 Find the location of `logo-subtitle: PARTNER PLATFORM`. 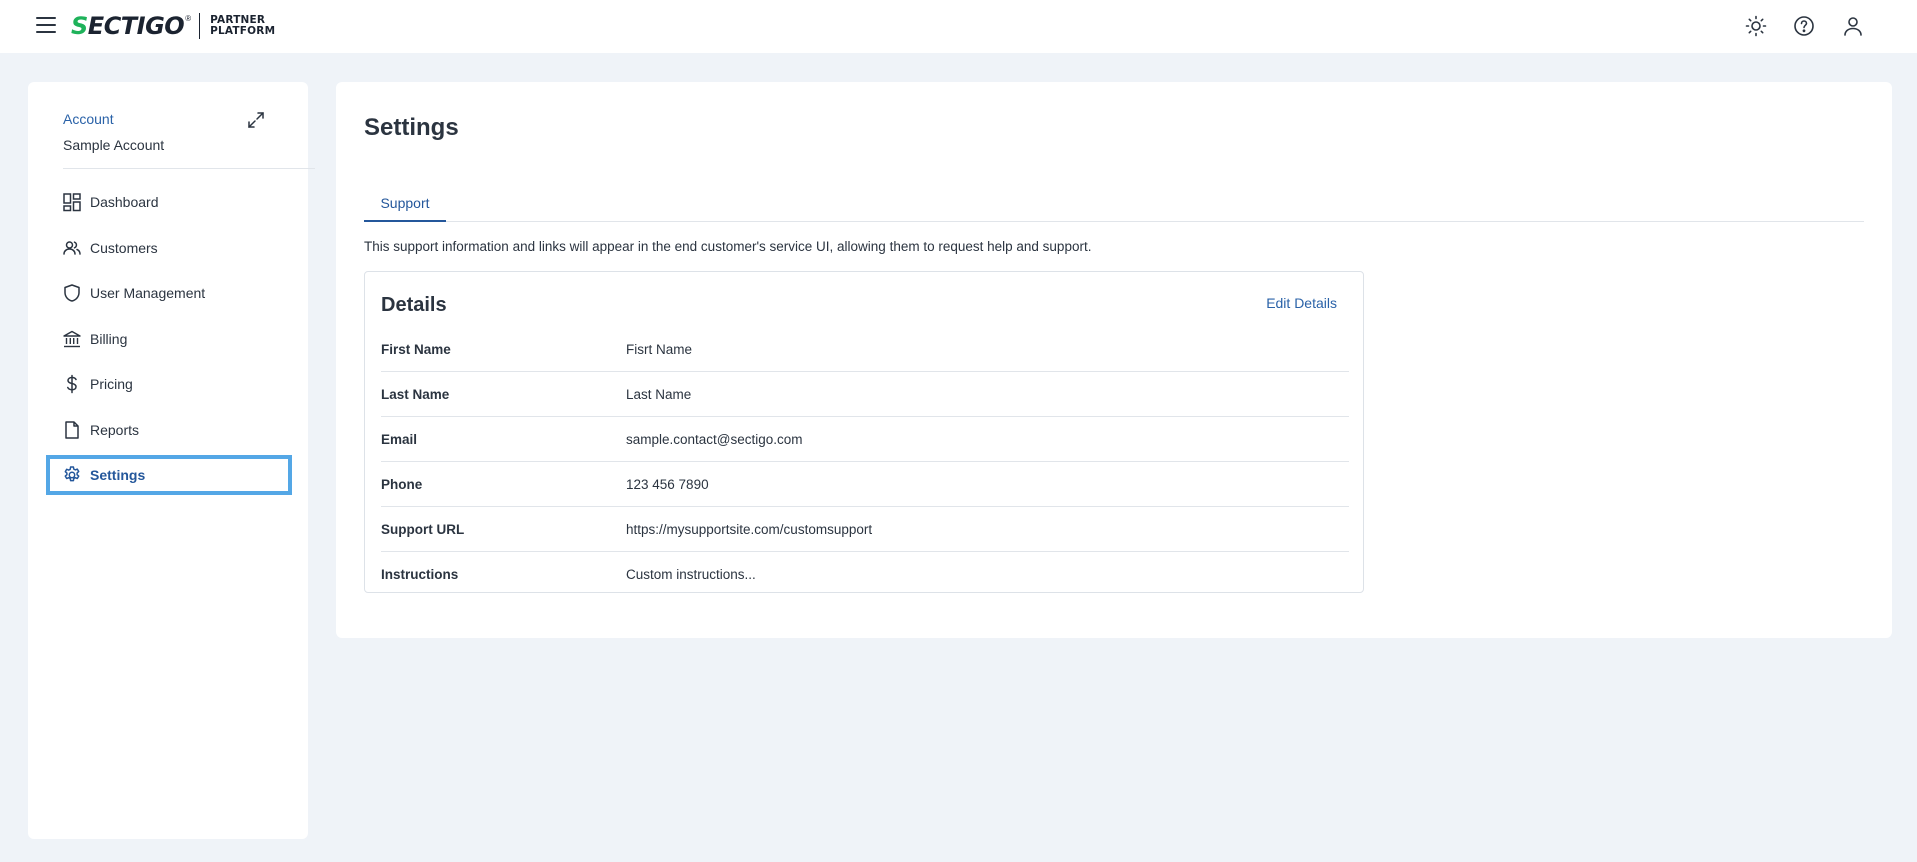

logo-subtitle: PARTNER PLATFORM is located at coordinates (243, 25).